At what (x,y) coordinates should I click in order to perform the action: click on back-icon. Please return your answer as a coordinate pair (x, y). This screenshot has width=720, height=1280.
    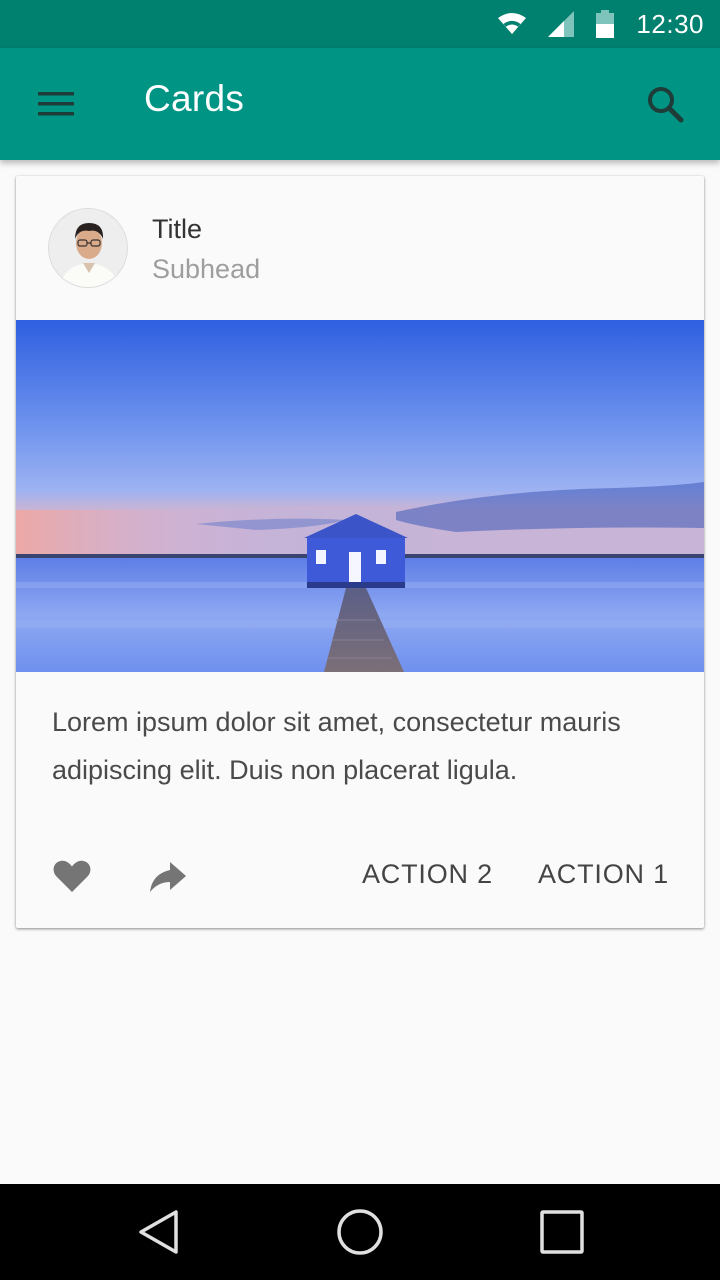
    Looking at the image, I should click on (158, 1232).